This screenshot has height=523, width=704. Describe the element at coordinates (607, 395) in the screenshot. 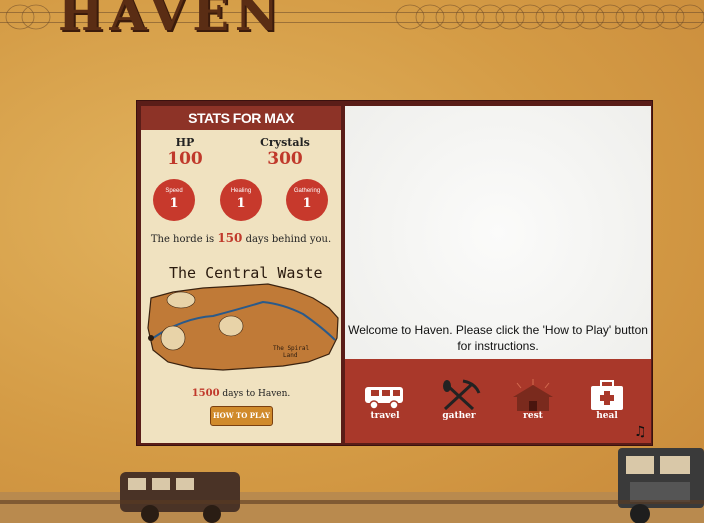

I see `first-aid-kit-icon` at that location.